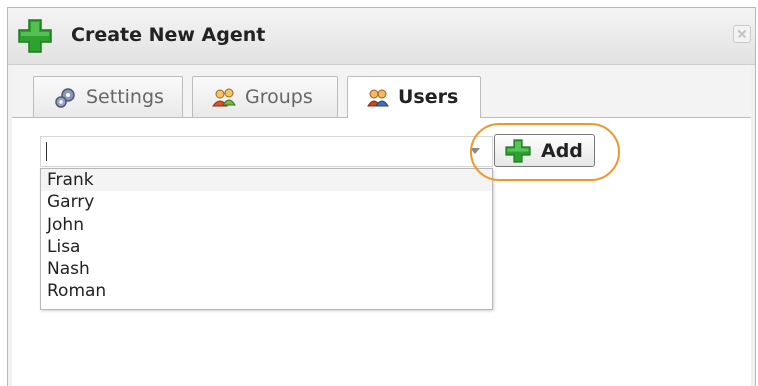 The width and height of the screenshot is (758, 386). Describe the element at coordinates (279, 97) in the screenshot. I see `tab-groups-label: Groups` at that location.